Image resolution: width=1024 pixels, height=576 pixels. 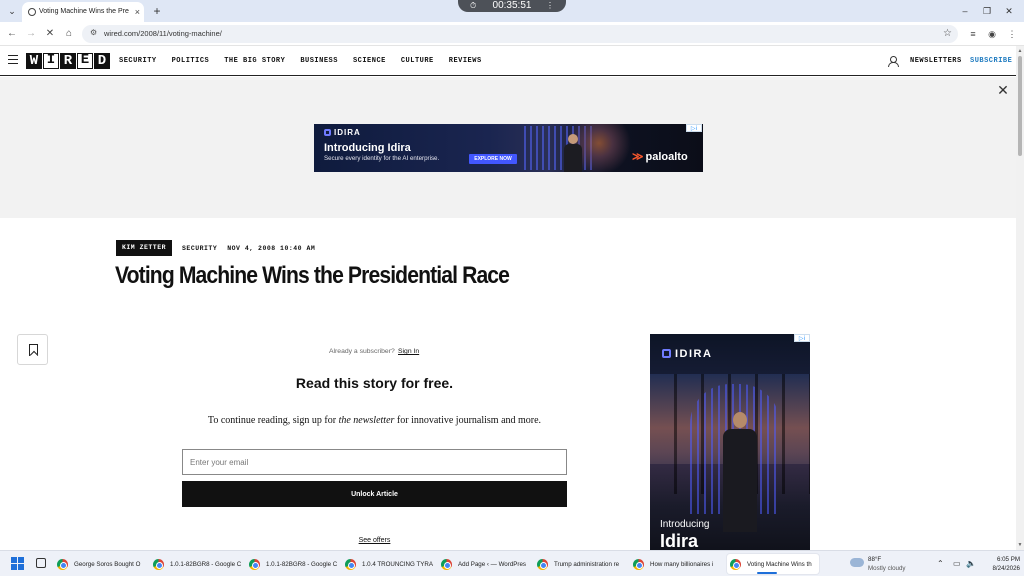 I want to click on tab-search-icon: ≡, so click(x=973, y=34).